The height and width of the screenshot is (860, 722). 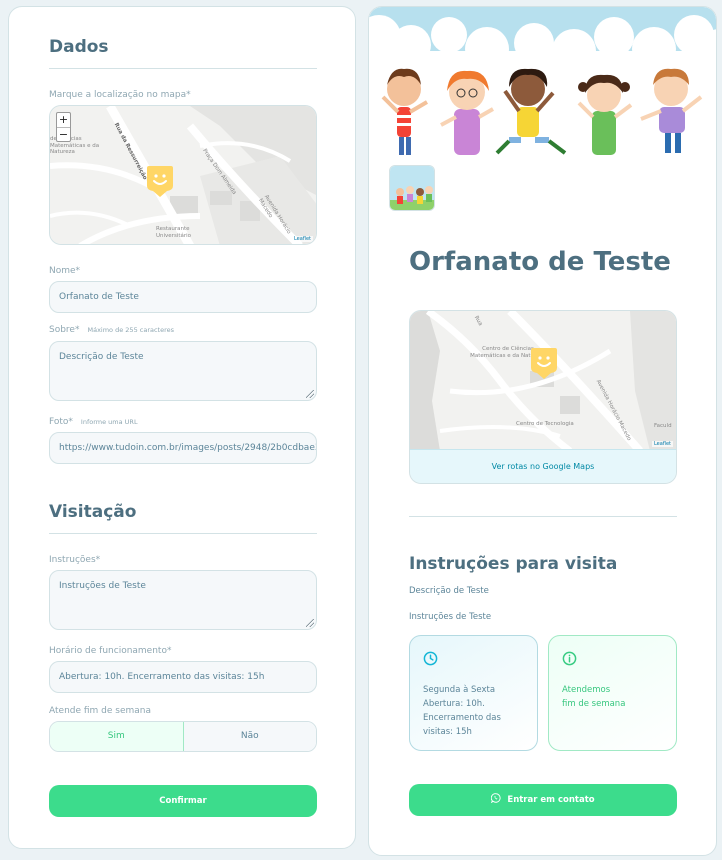 What do you see at coordinates (174, 232) in the screenshot?
I see `map-place-label: Restaurante Universitário` at bounding box center [174, 232].